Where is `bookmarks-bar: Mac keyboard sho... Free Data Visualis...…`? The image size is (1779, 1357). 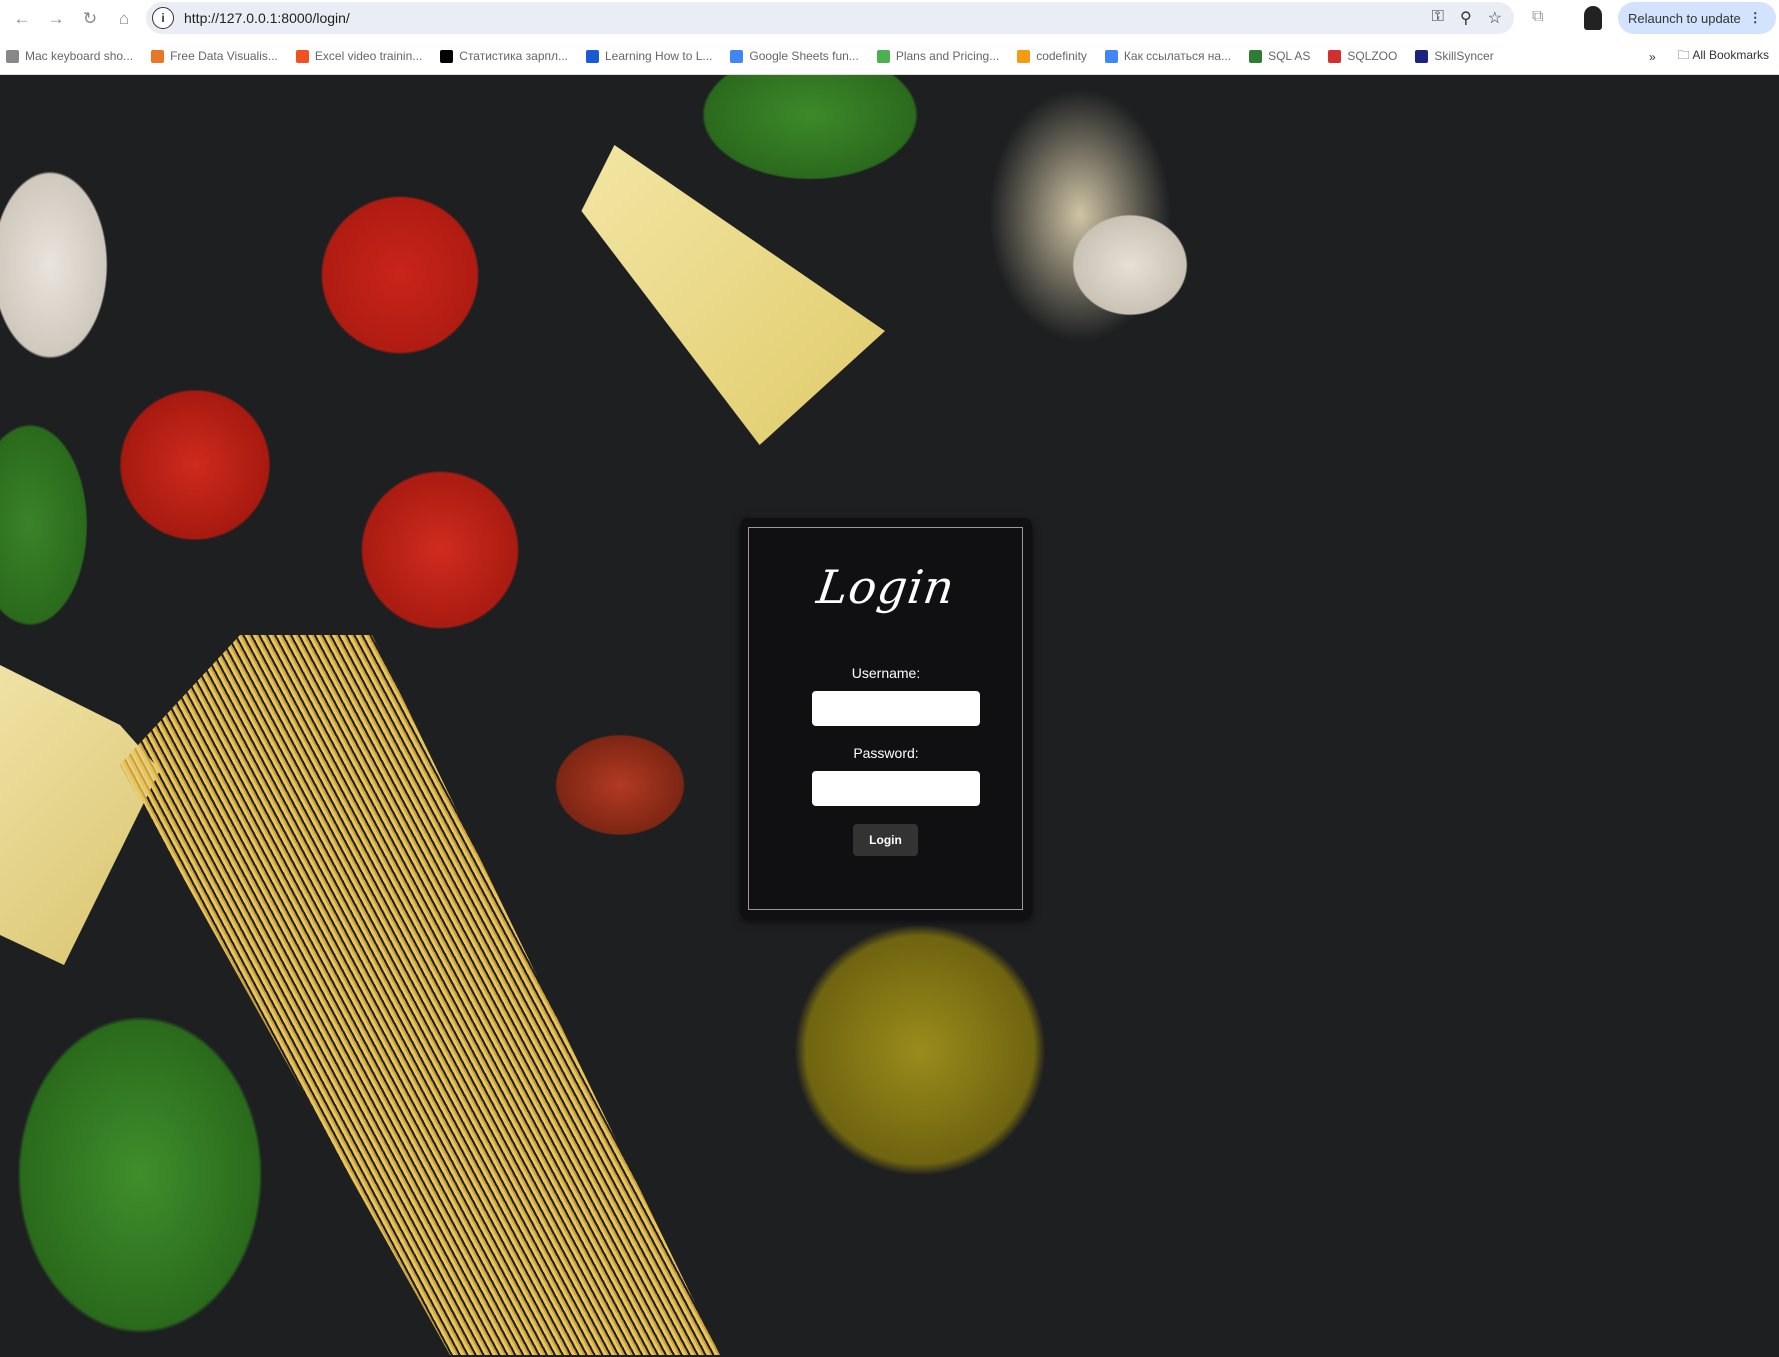
bookmarks-bar: Mac keyboard sho... Free Data Visualis...… is located at coordinates (889, 56).